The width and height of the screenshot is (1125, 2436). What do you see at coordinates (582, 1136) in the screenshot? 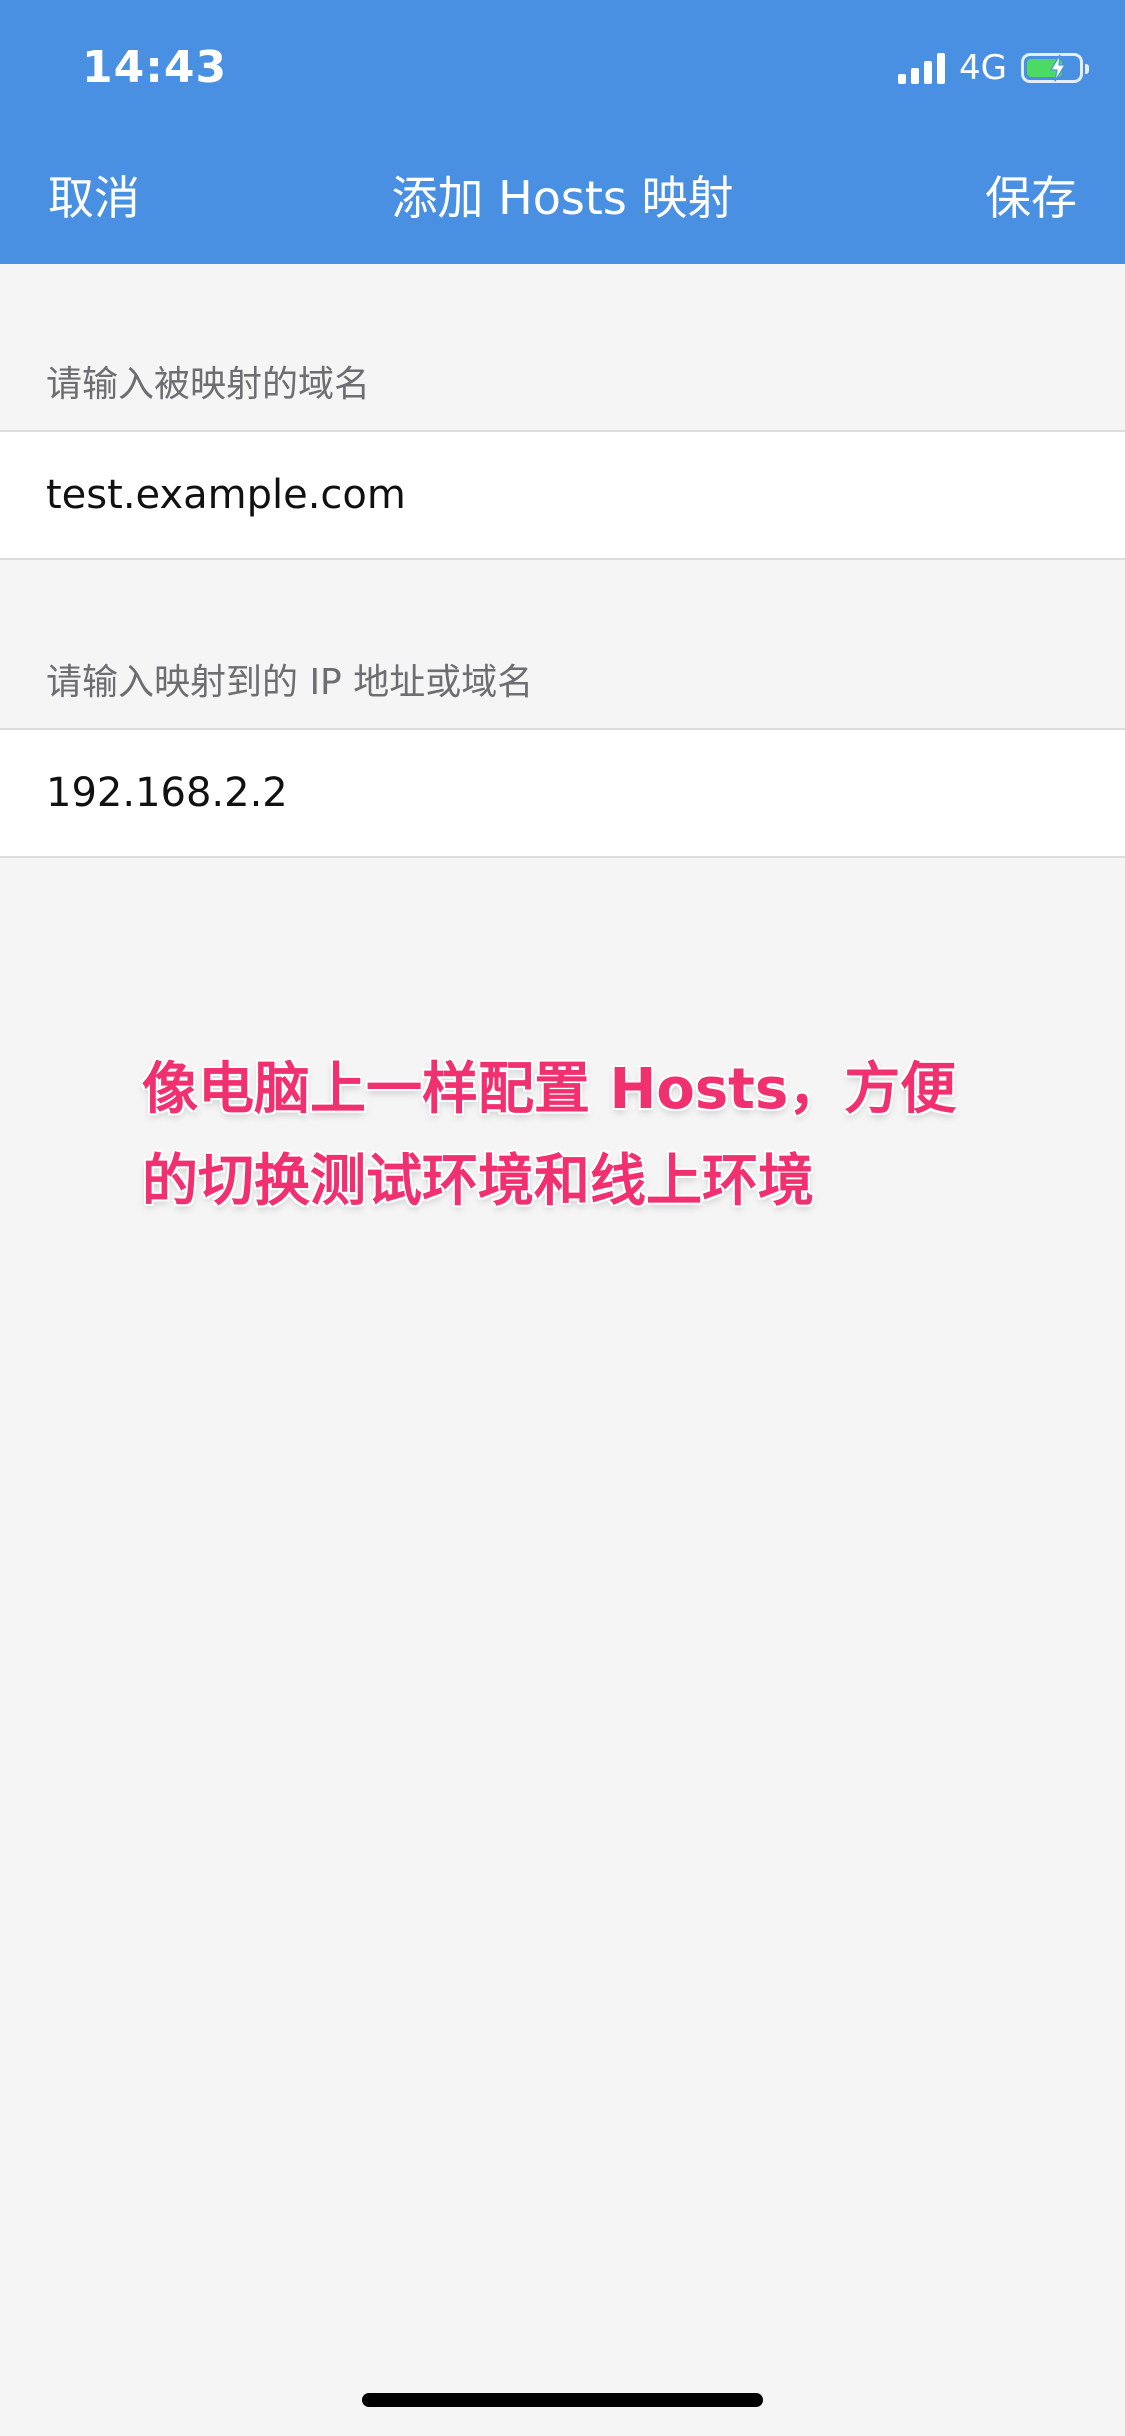
I see `annotation-callout: 像电脑上一样配置 Hosts，方便 的切换测试环境和线上环境` at bounding box center [582, 1136].